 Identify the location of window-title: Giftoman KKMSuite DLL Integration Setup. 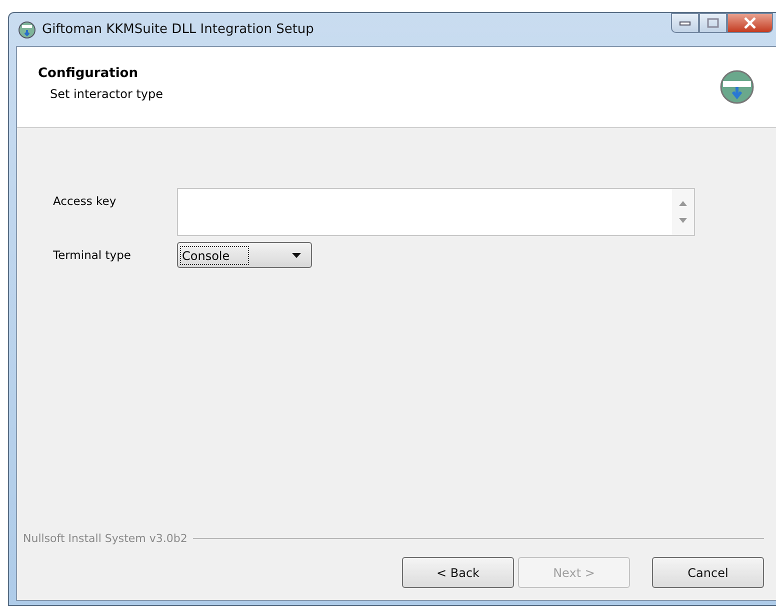
(178, 29).